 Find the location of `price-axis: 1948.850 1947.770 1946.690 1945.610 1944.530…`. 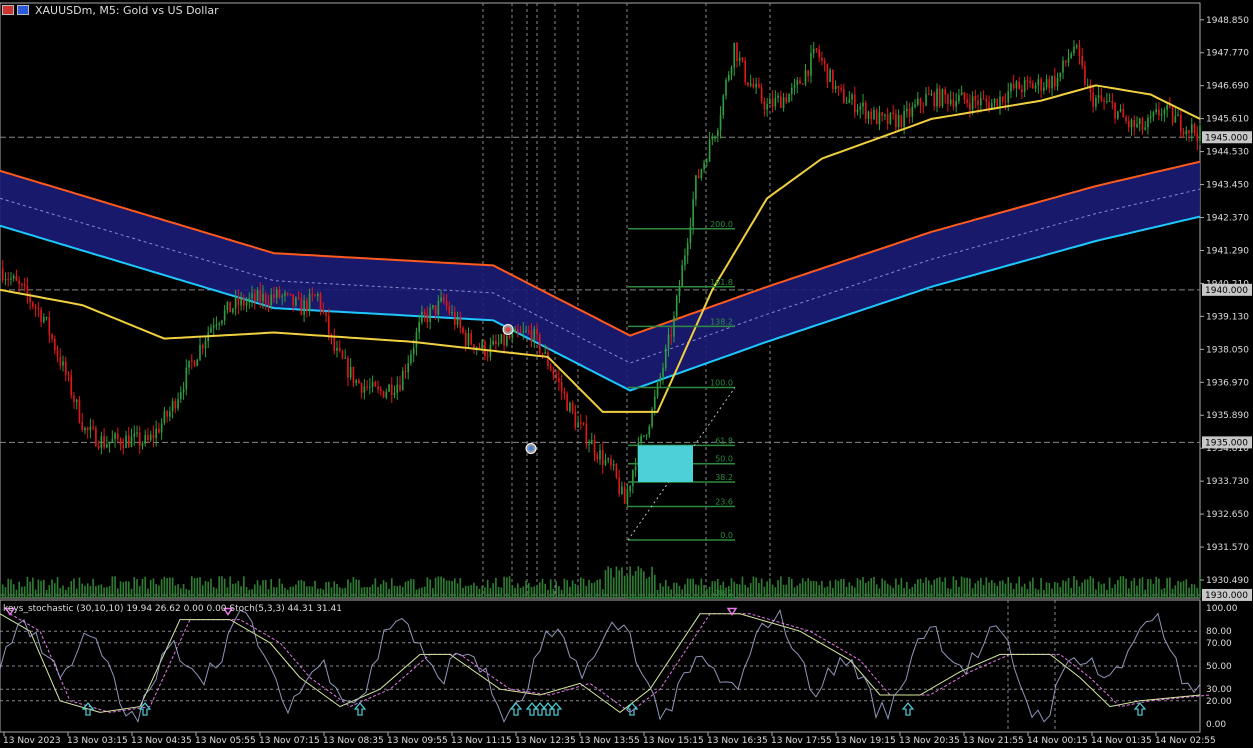

price-axis: 1948.850 1947.770 1946.690 1945.610 1944.530… is located at coordinates (1226, 308).